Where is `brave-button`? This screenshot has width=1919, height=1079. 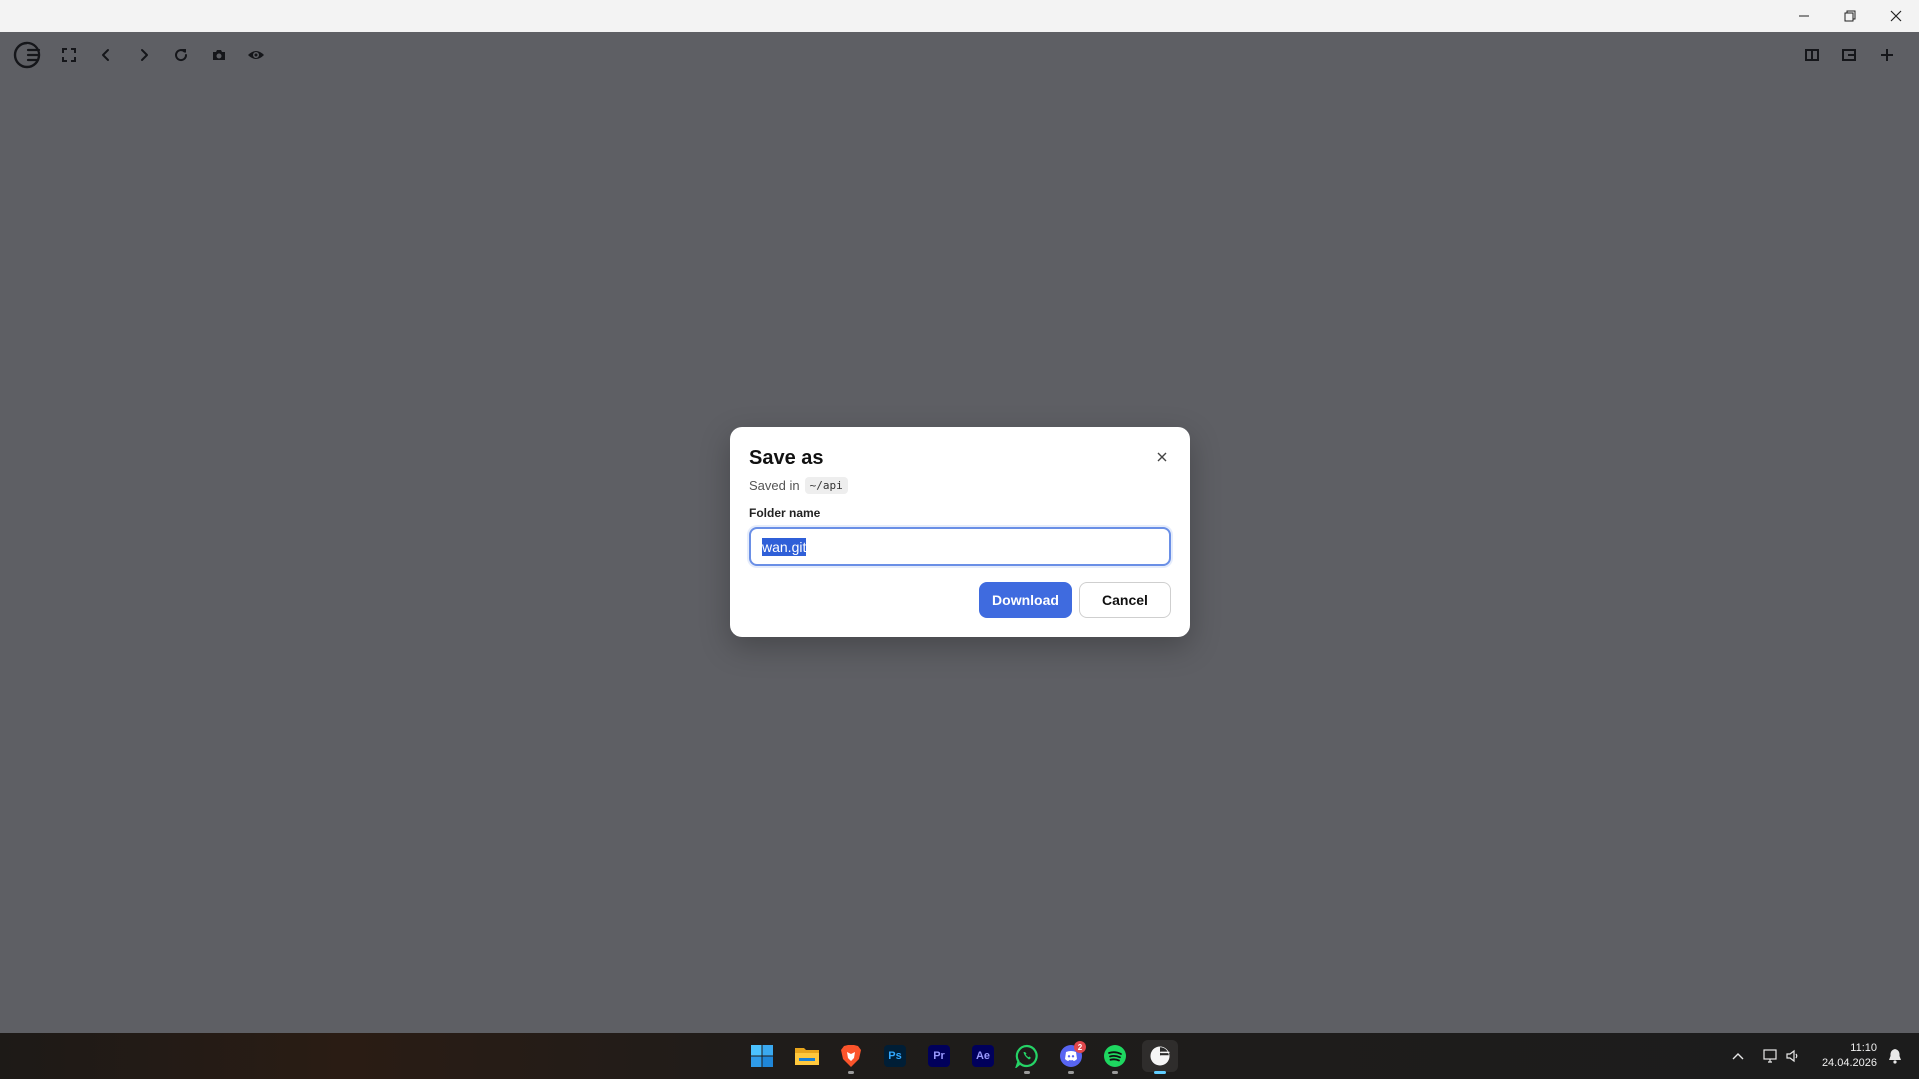
brave-button is located at coordinates (851, 1057).